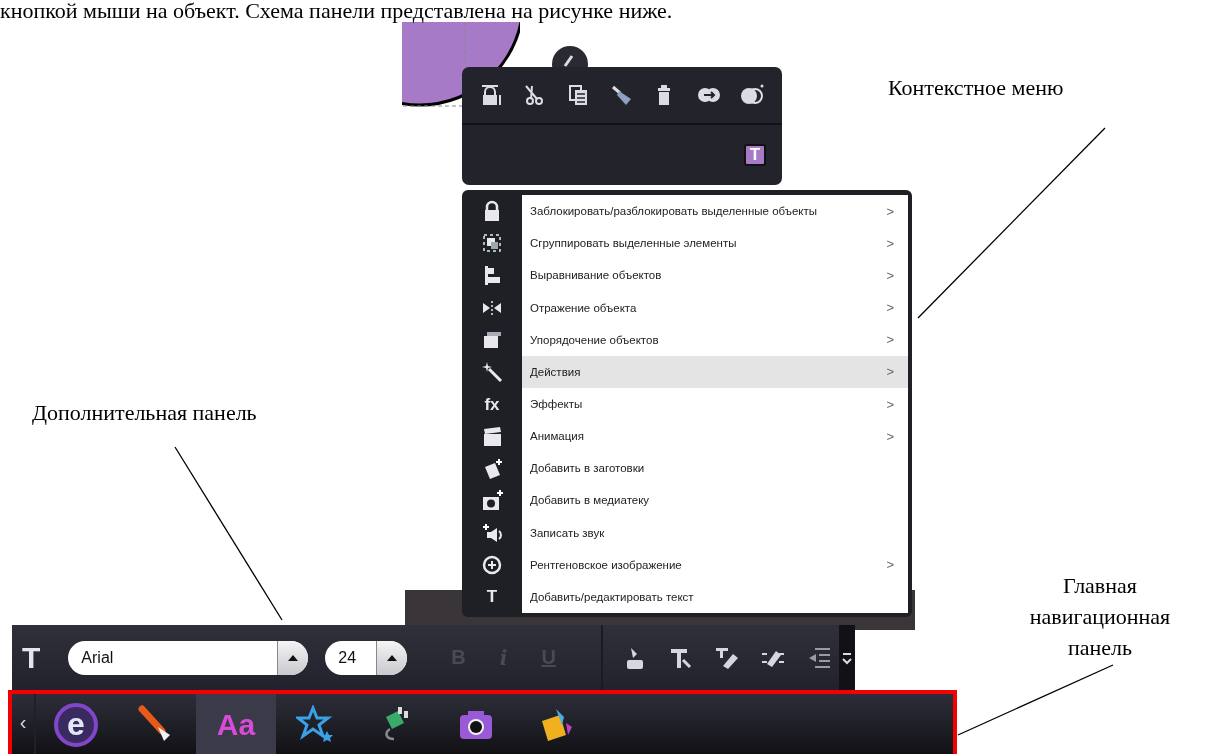 This screenshot has width=1219, height=754. What do you see at coordinates (715, 468) in the screenshot?
I see `menu-item: Добавить в заготовки` at bounding box center [715, 468].